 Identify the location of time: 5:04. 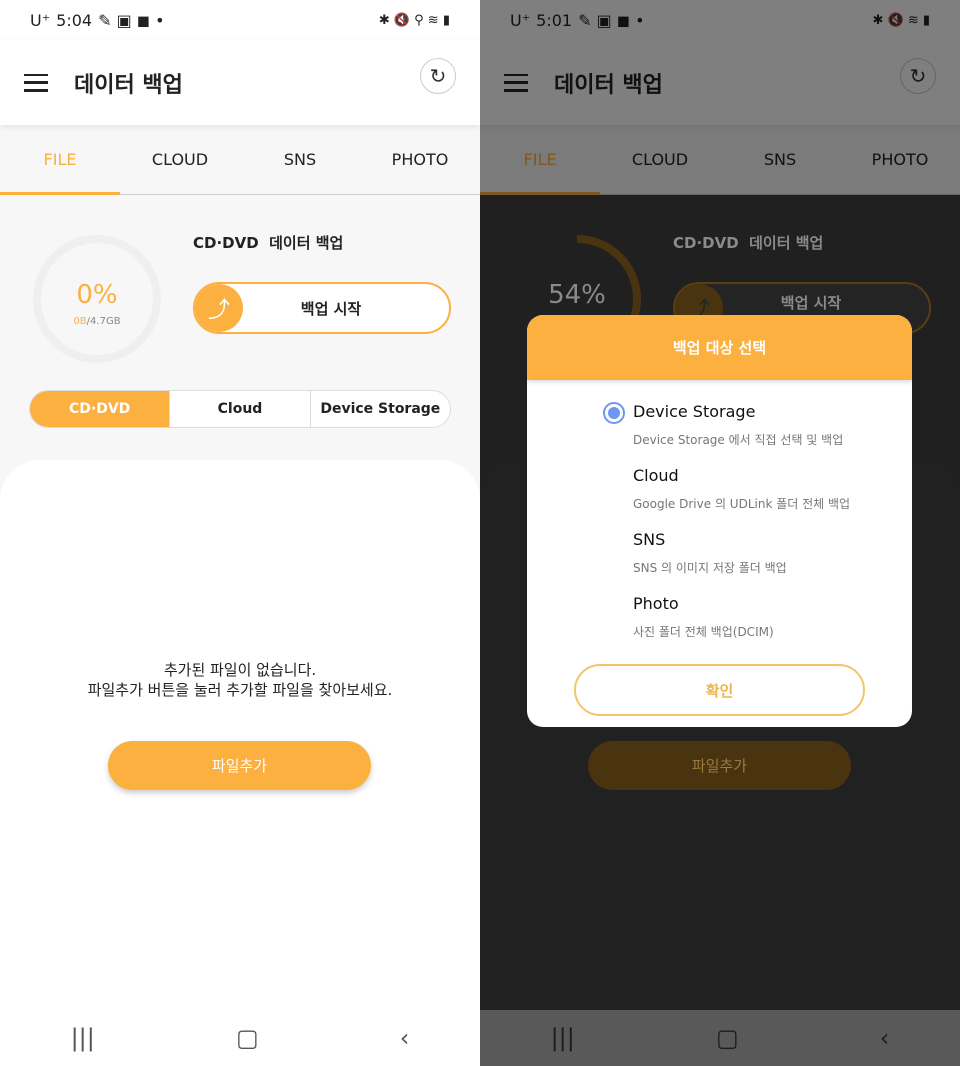
(74, 20).